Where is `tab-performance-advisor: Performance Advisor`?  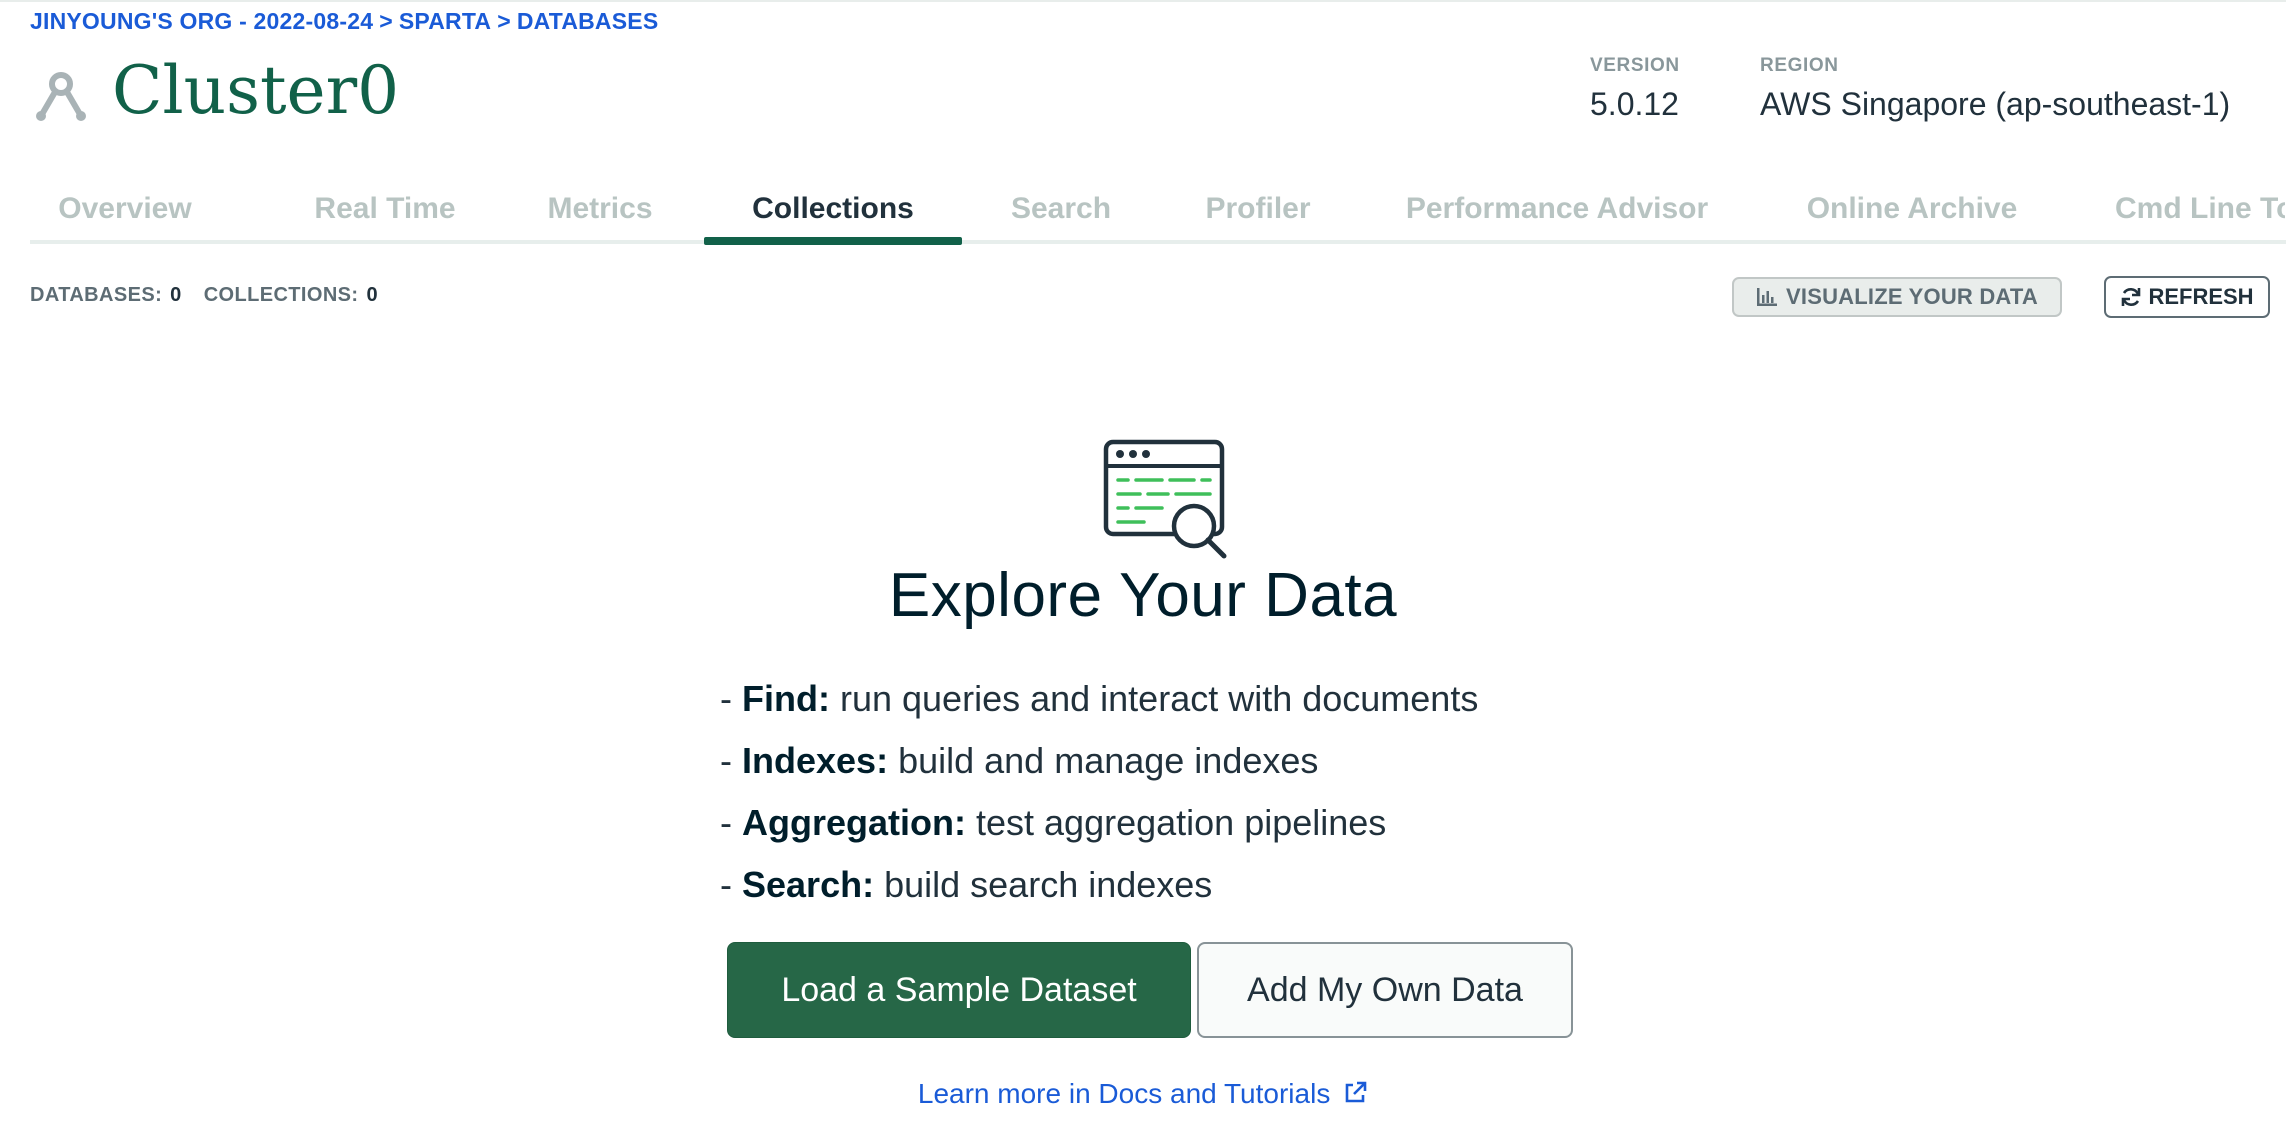 tab-performance-advisor: Performance Advisor is located at coordinates (1557, 211).